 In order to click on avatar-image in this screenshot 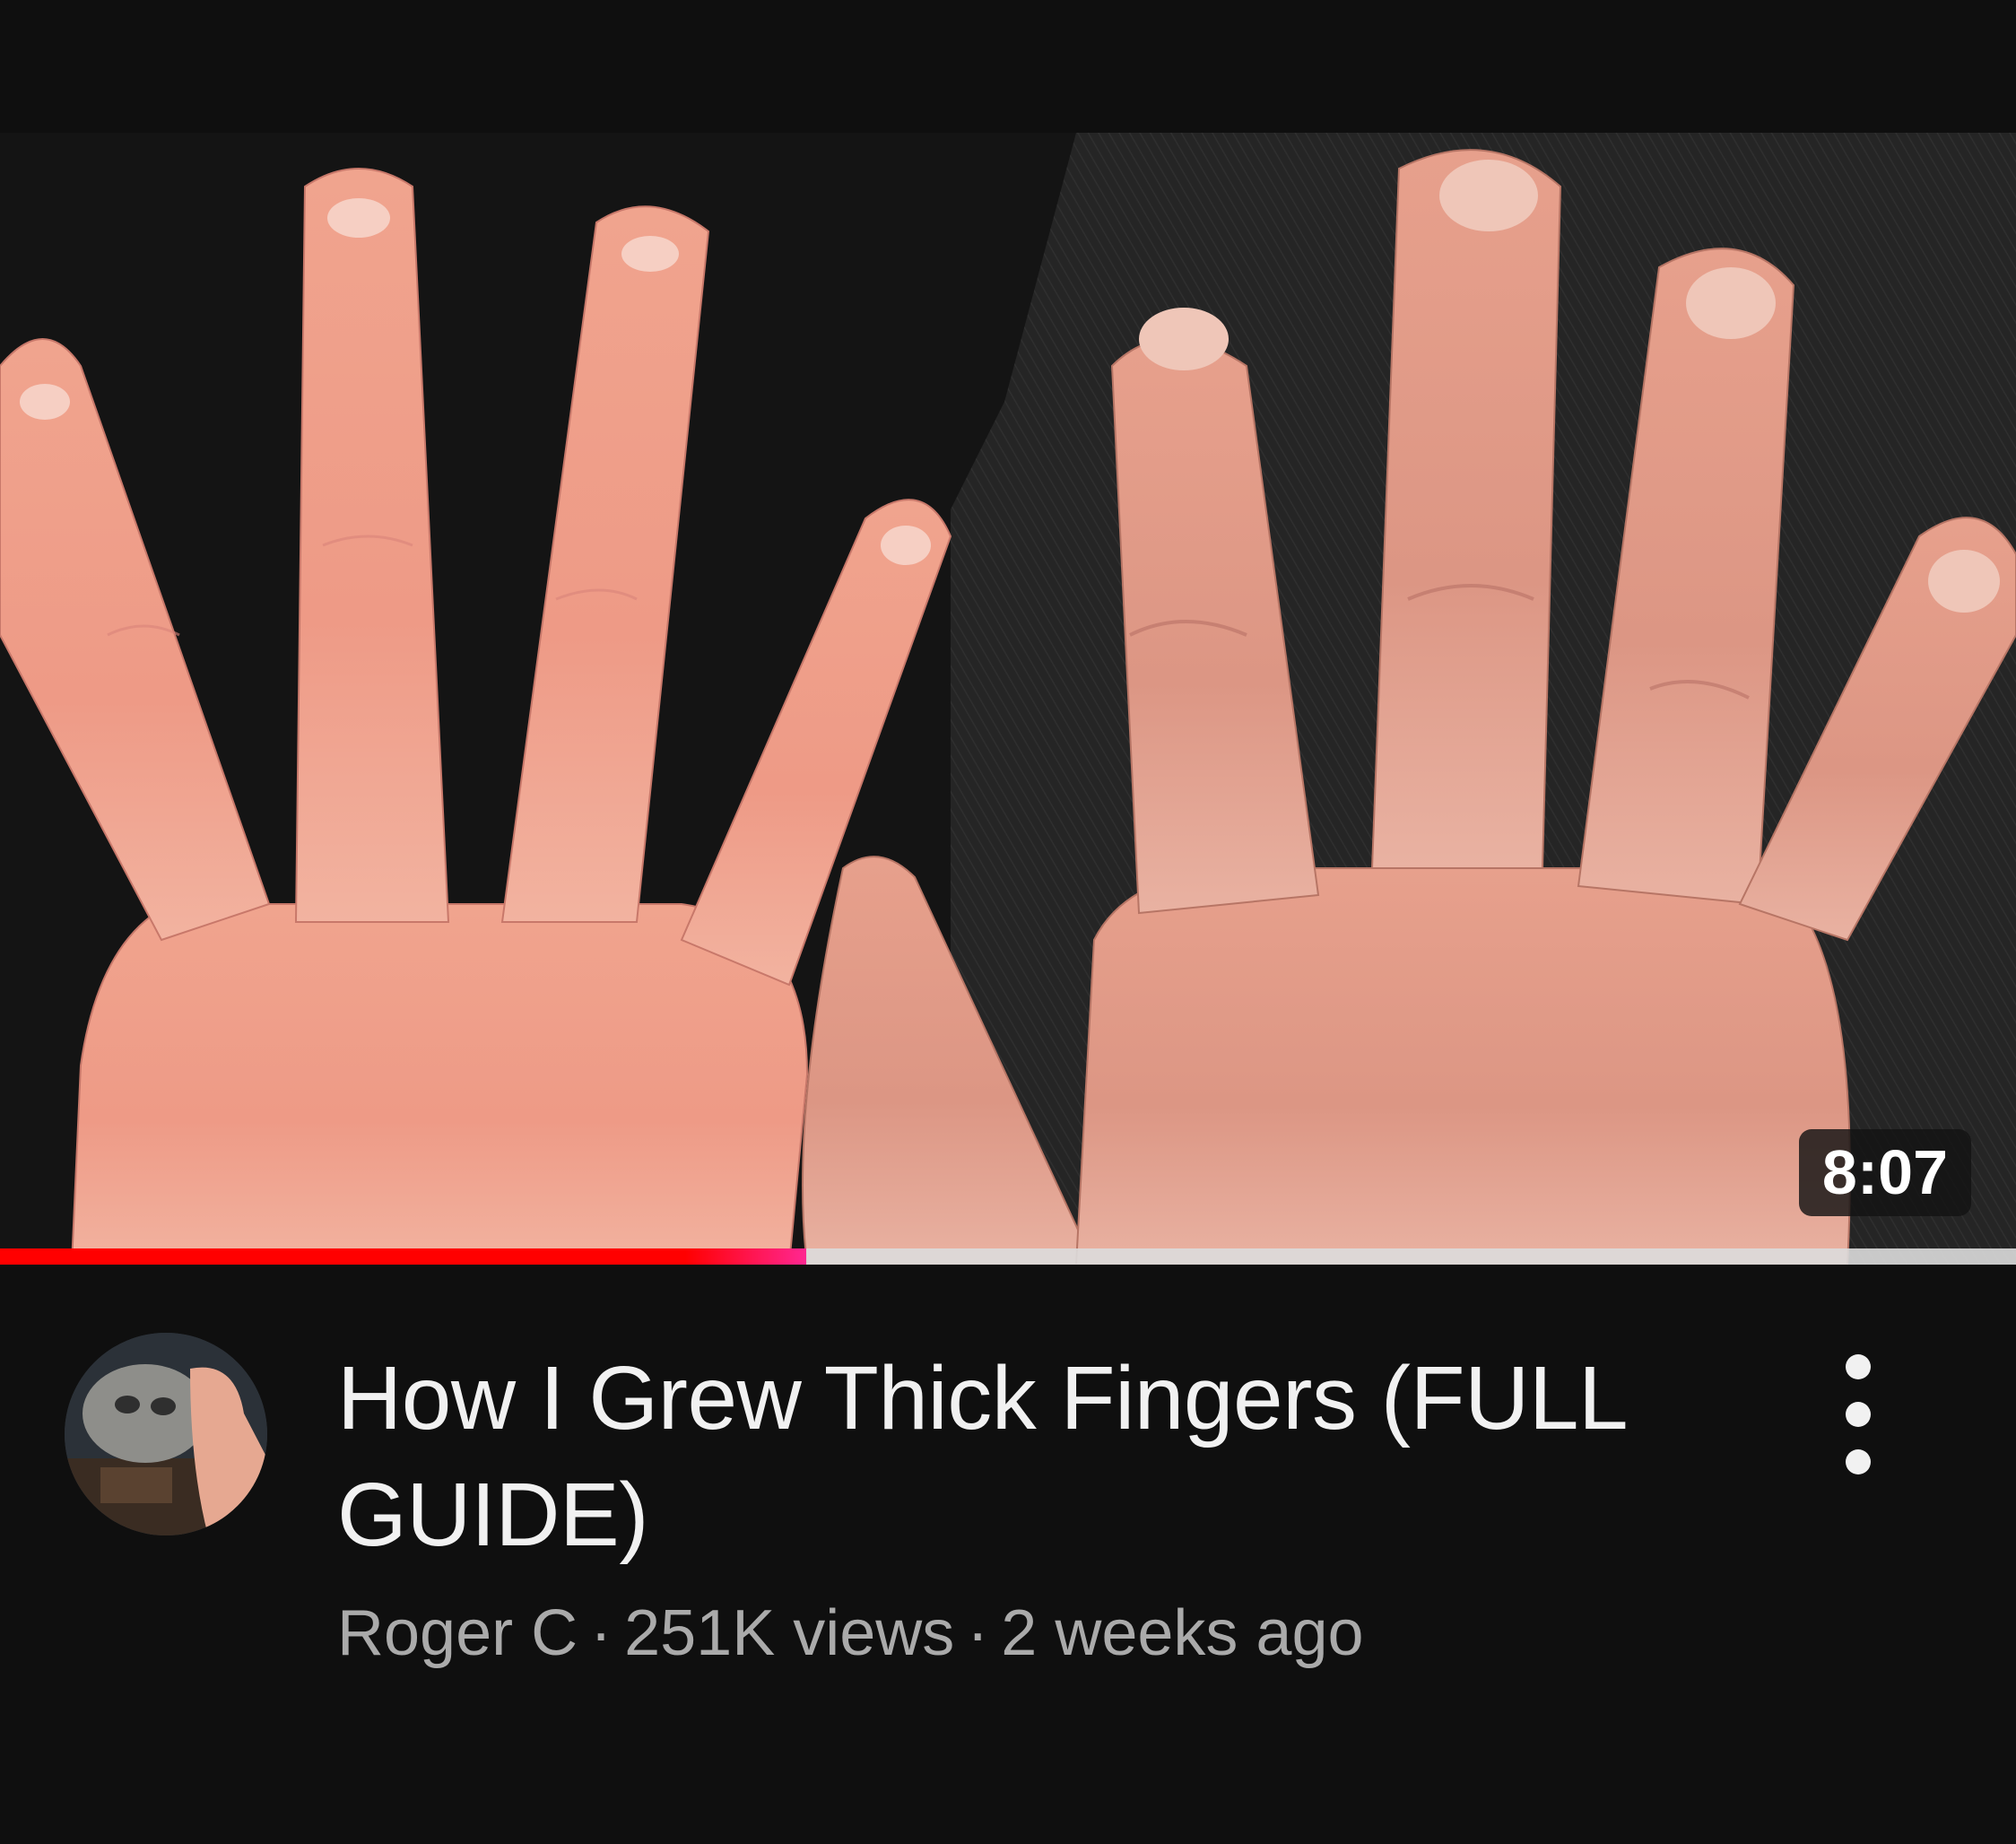, I will do `click(166, 1434)`.